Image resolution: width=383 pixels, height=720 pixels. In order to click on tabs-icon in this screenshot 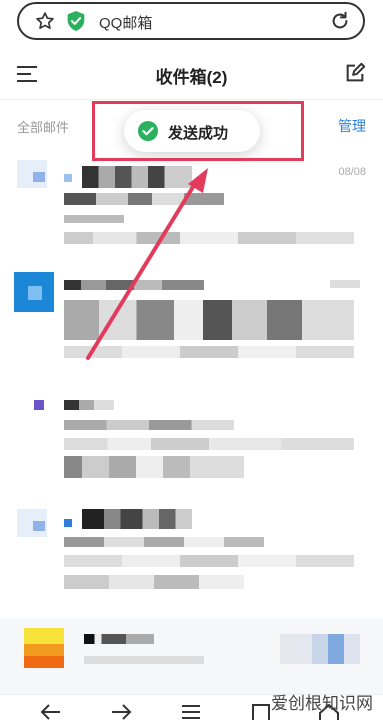, I will do `click(261, 711)`.